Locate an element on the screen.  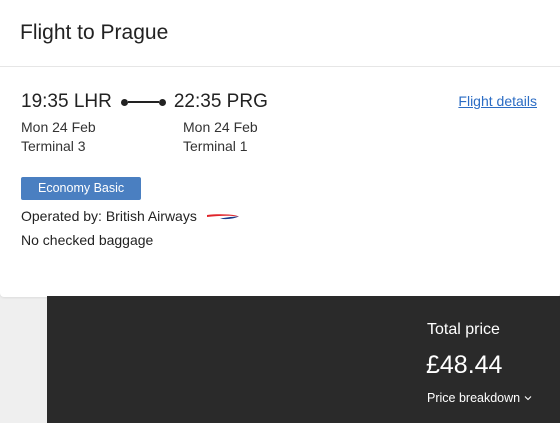
departure-terminal: Terminal 3 is located at coordinates (53, 146).